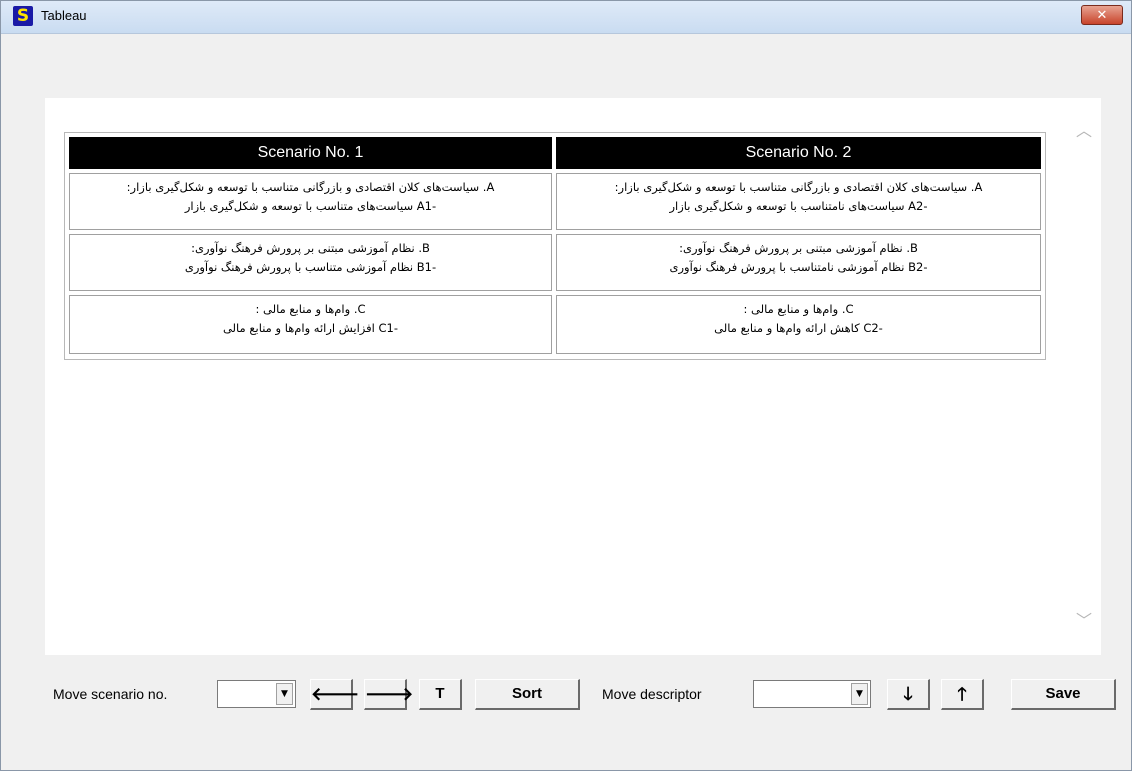  I want to click on arrow-up-icon: 🡑, so click(962, 694).